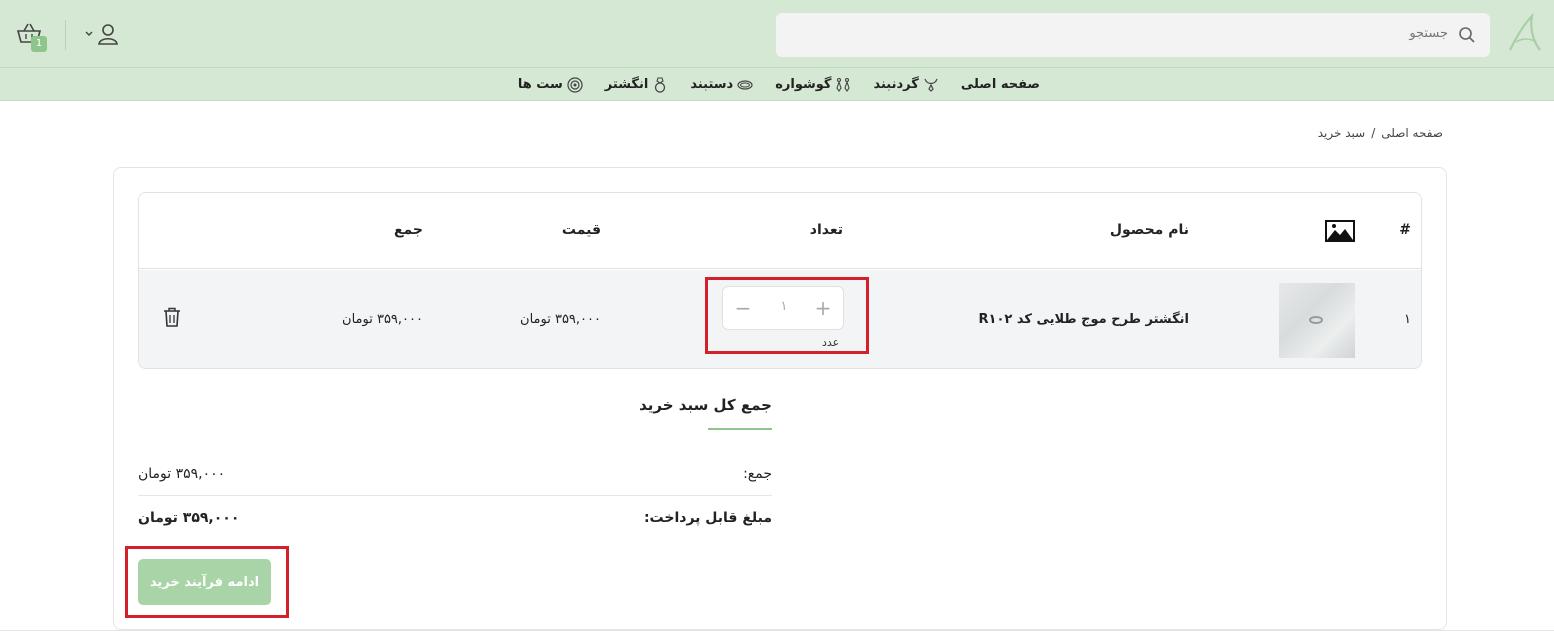 This screenshot has width=1554, height=633. What do you see at coordinates (172, 317) in the screenshot?
I see `trash-icon` at bounding box center [172, 317].